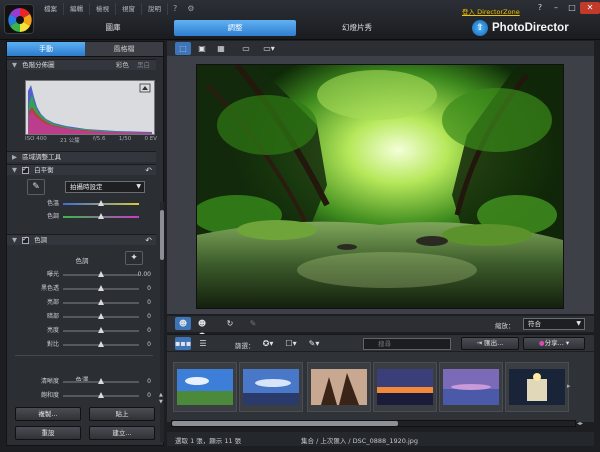 The height and width of the screenshot is (452, 600). I want to click on face-tag-icon: ☻, so click(183, 323).